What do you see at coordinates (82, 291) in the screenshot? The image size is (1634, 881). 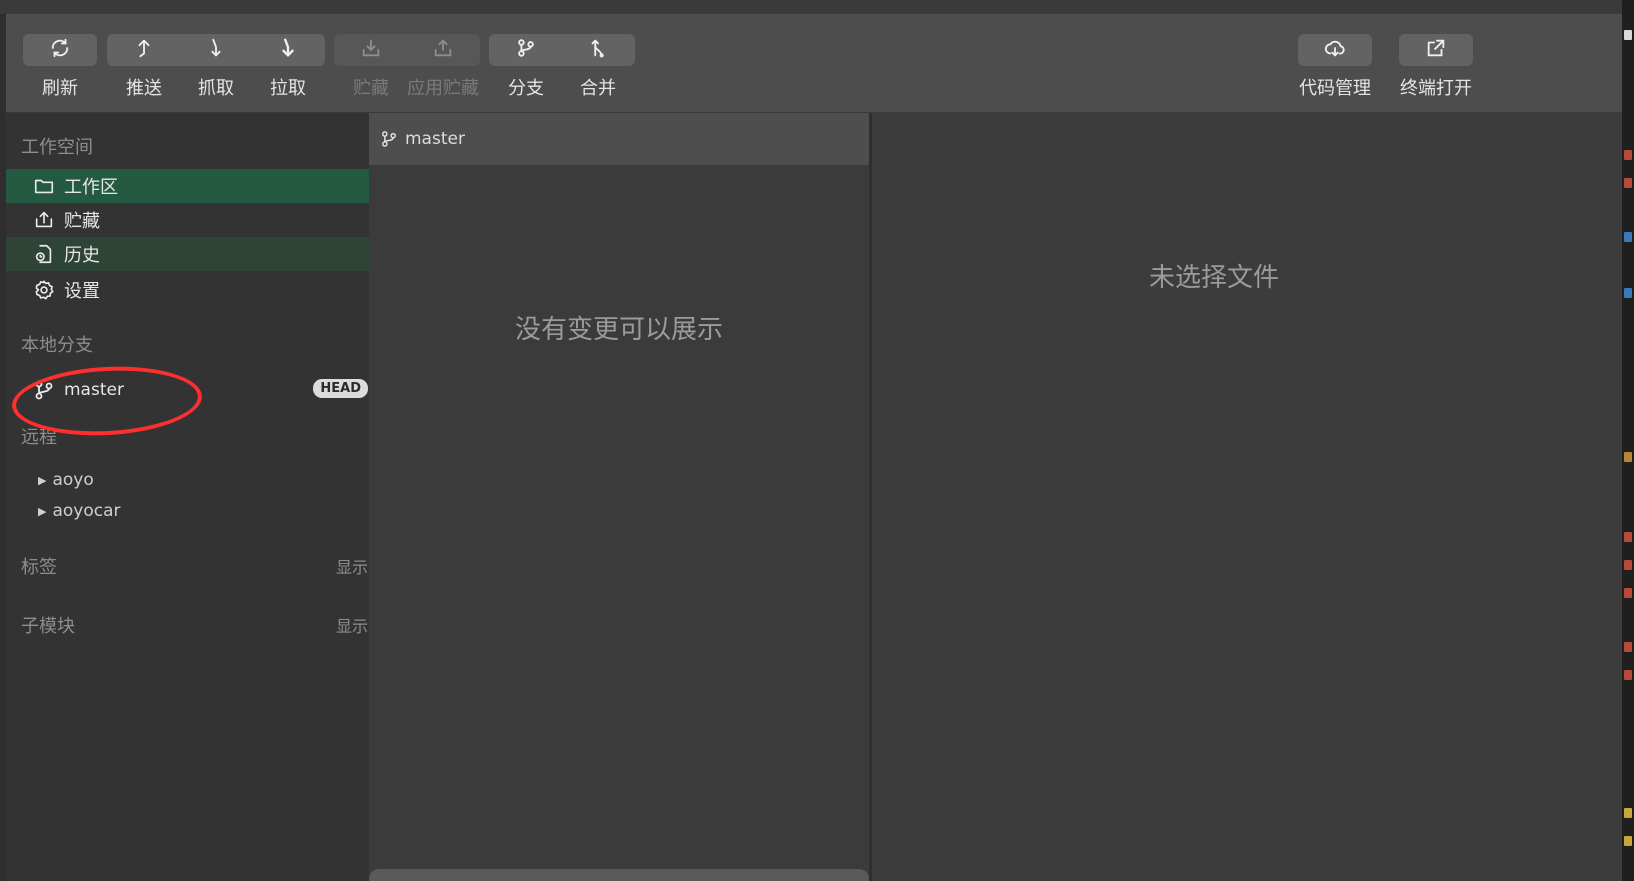 I see `sidebar-item-label: 设置` at bounding box center [82, 291].